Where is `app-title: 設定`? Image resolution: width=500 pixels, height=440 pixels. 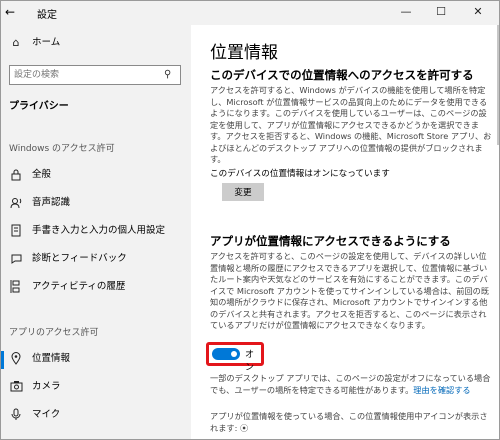
app-title: 設定 is located at coordinates (47, 15).